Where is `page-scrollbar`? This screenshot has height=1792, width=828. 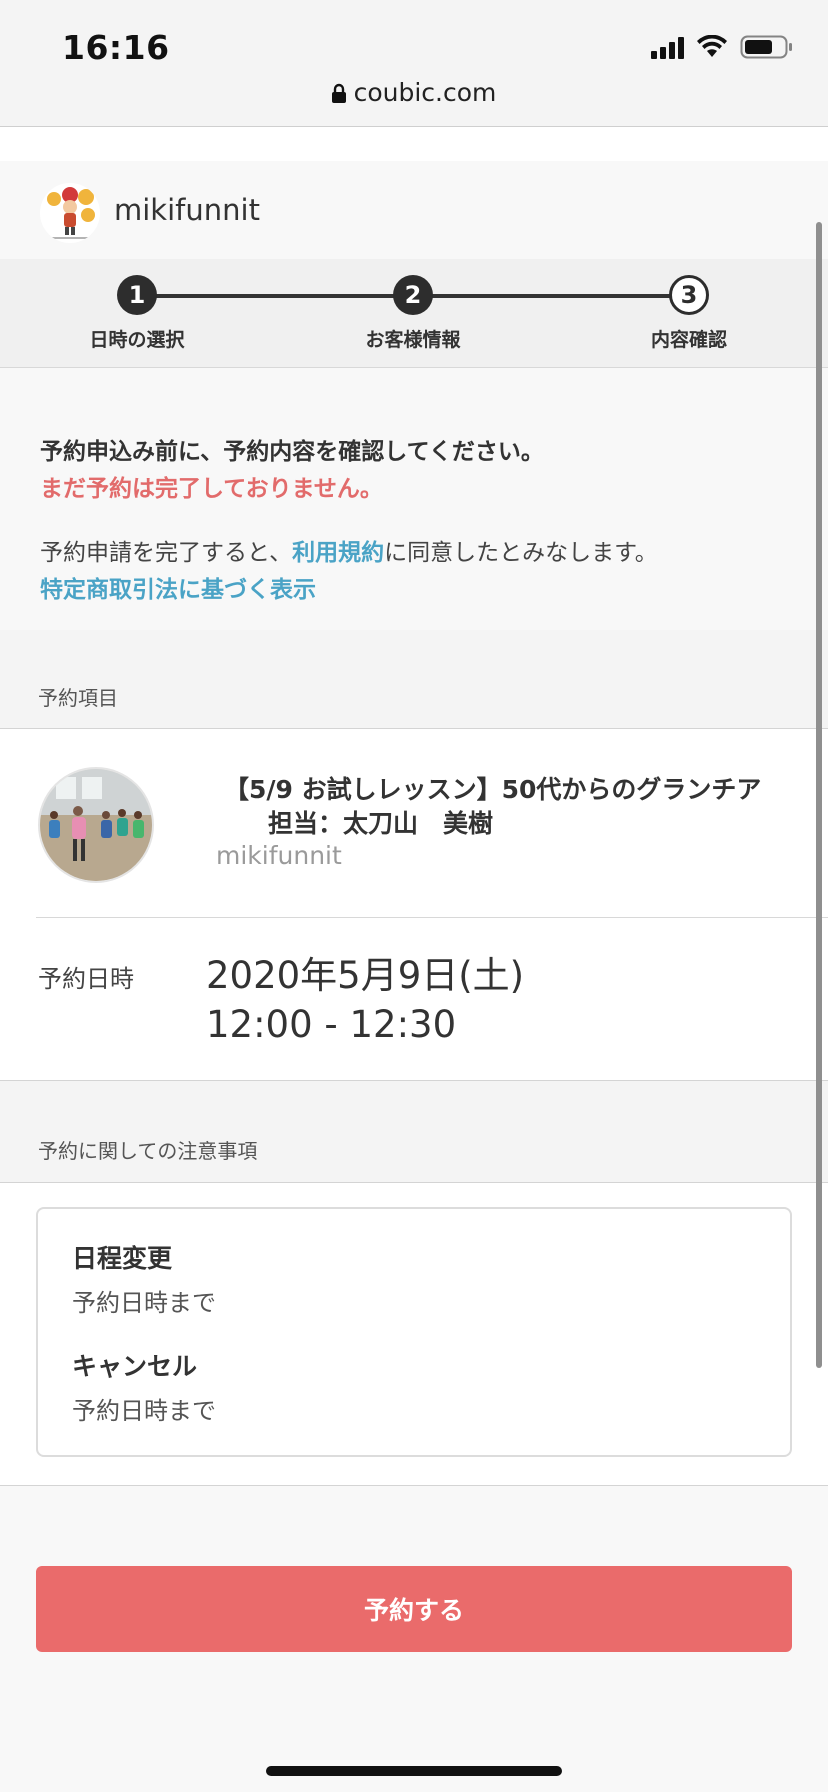
page-scrollbar is located at coordinates (819, 795).